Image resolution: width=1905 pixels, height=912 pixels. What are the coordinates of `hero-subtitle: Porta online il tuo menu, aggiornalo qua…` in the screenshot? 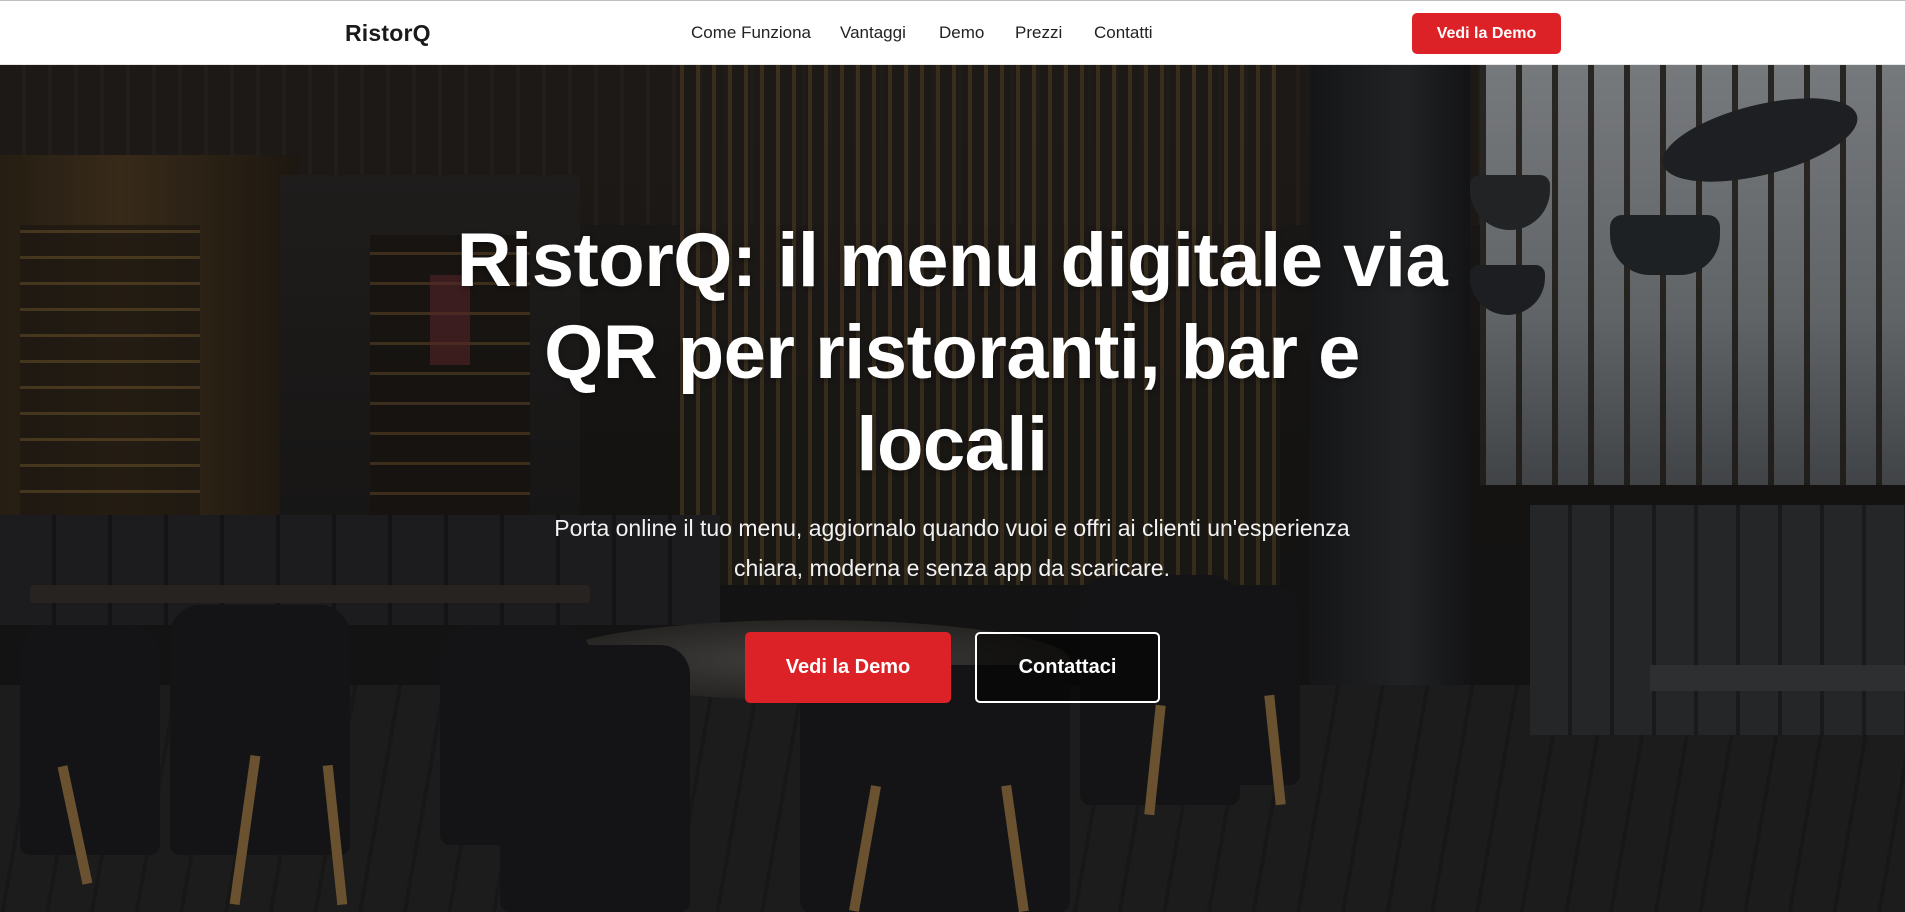 It's located at (952, 548).